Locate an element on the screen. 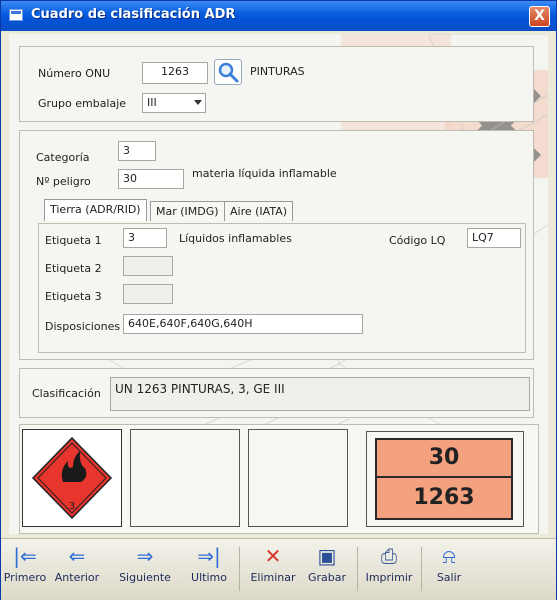 This screenshot has width=557, height=600. close-button: X is located at coordinates (539, 16).